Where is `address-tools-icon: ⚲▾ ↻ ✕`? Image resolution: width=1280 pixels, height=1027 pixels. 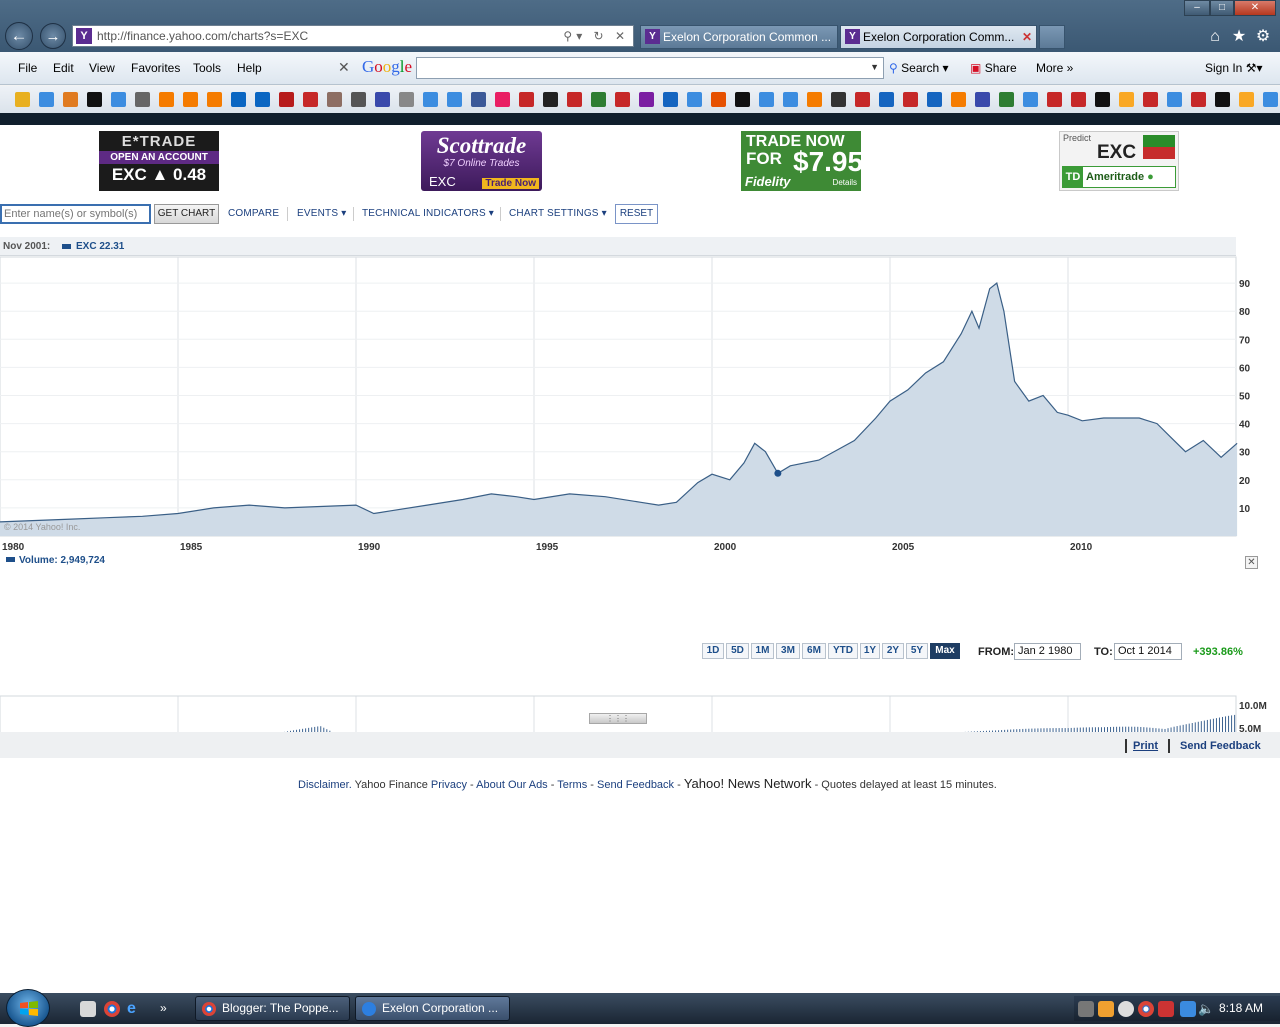
address-tools-icon: ⚲▾ ↻ ✕ is located at coordinates (596, 36).